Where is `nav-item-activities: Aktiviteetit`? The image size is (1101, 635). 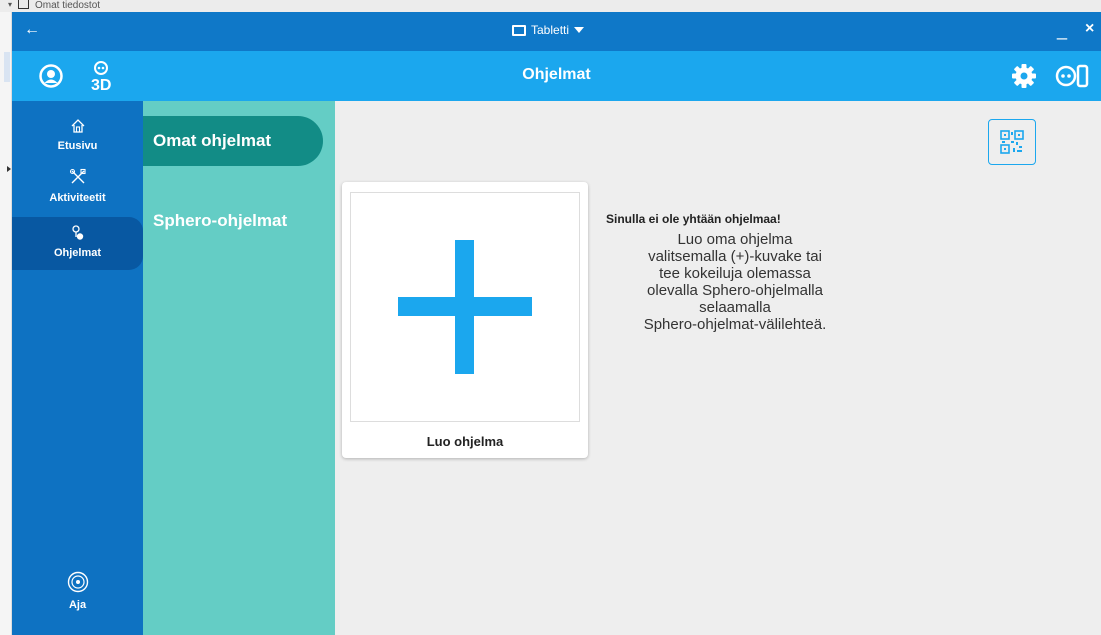
nav-item-activities: Aktiviteetit is located at coordinates (77, 190).